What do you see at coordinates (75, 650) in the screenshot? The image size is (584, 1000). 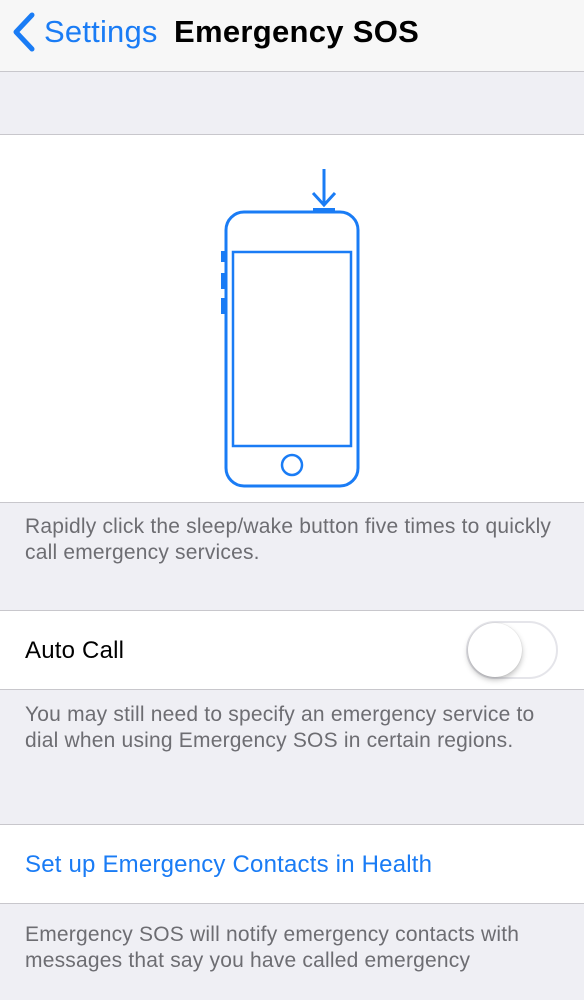 I see `auto-call-label: Auto Call` at bounding box center [75, 650].